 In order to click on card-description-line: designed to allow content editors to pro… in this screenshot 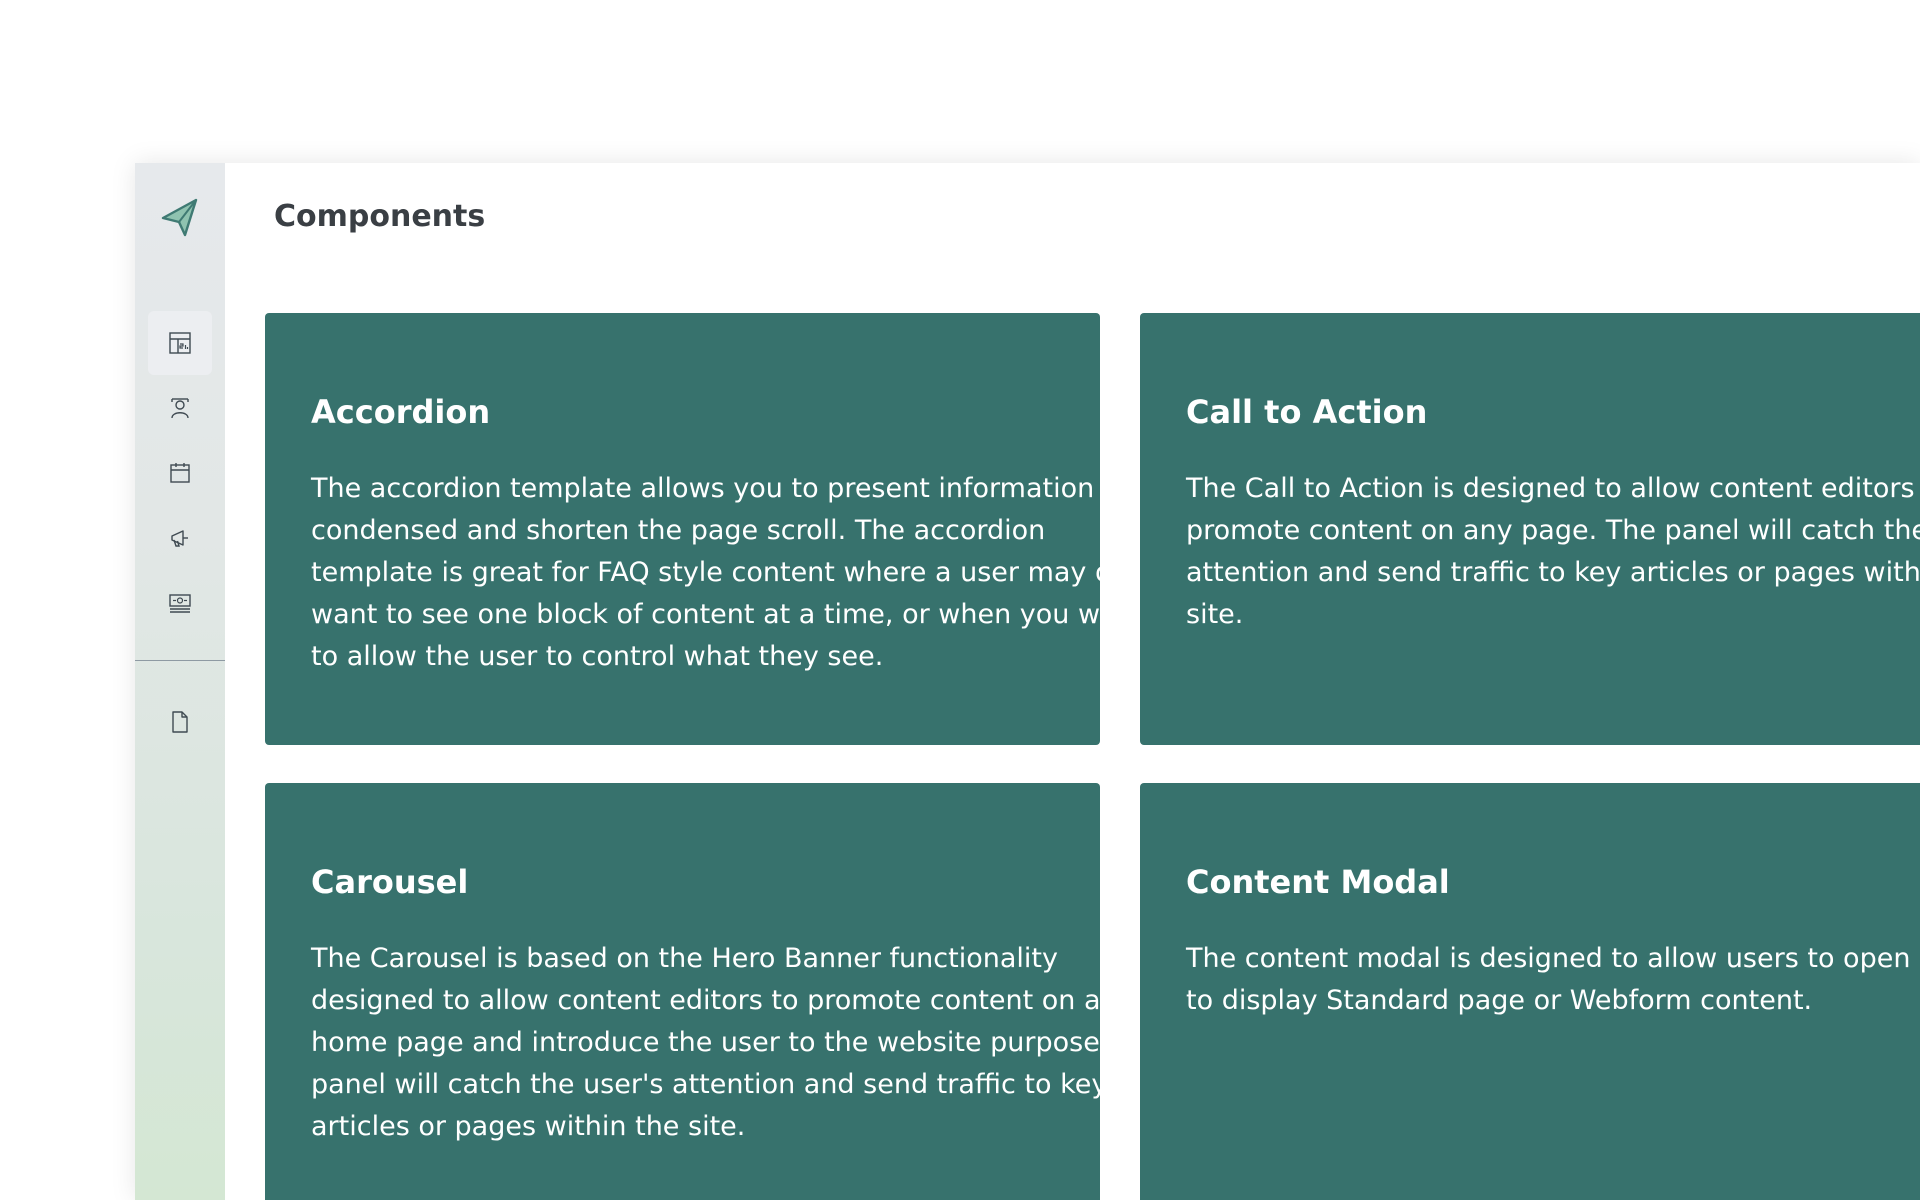, I will do `click(705, 1000)`.